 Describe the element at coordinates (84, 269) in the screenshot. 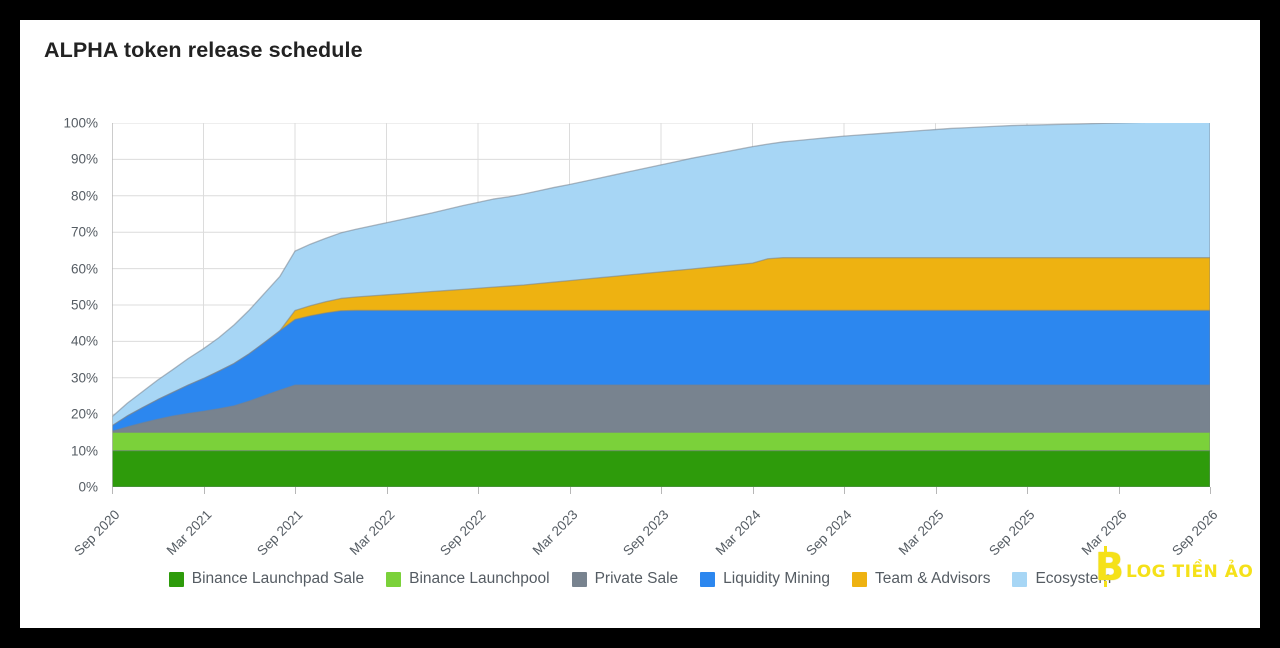

I see `y-axis-tick-label: 60%` at that location.